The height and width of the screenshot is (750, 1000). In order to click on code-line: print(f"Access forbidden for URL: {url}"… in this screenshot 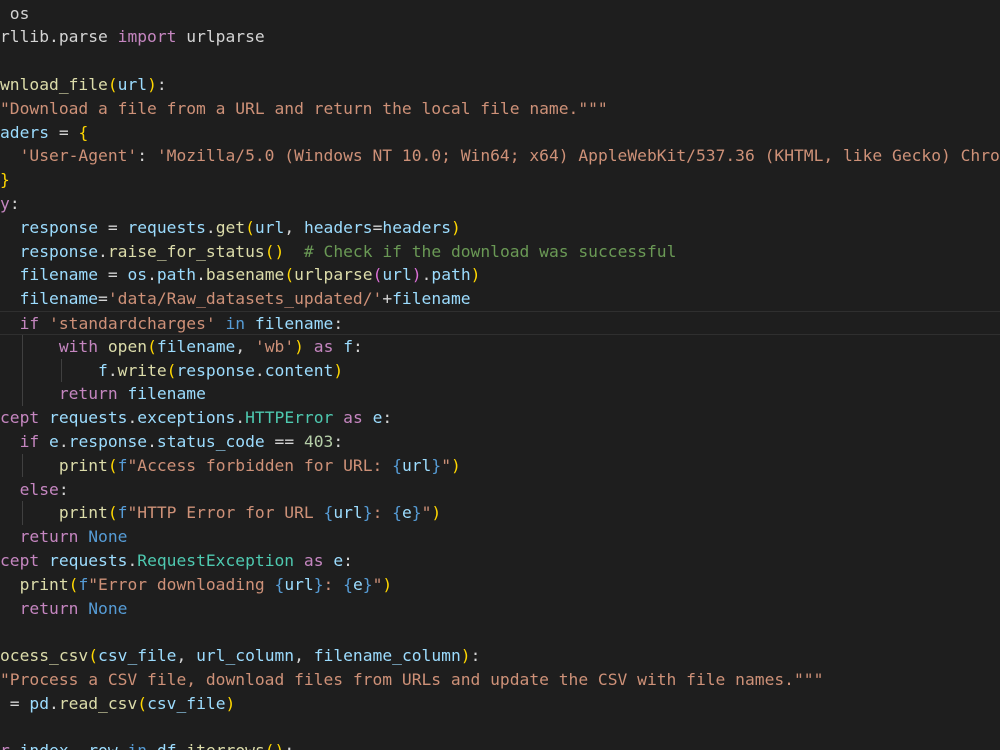, I will do `click(500, 466)`.